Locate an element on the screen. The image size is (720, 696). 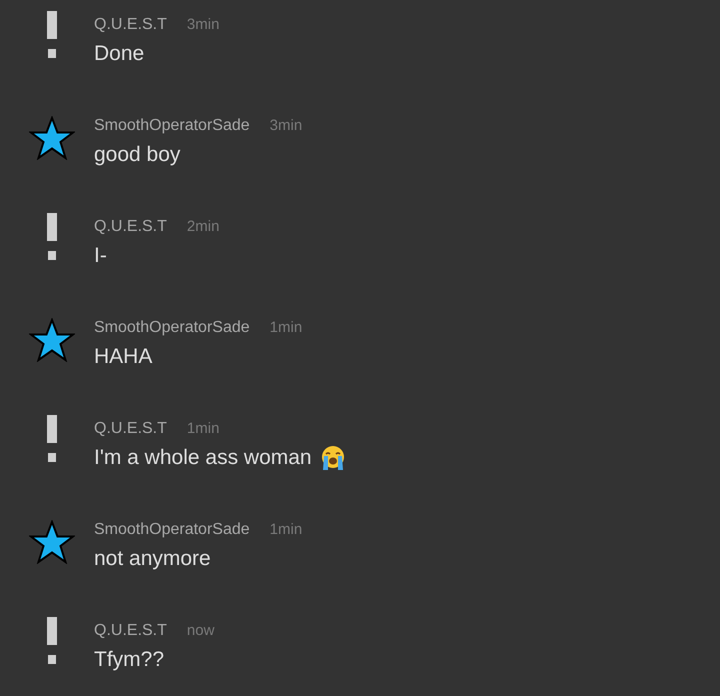
message-time: 2min is located at coordinates (203, 227).